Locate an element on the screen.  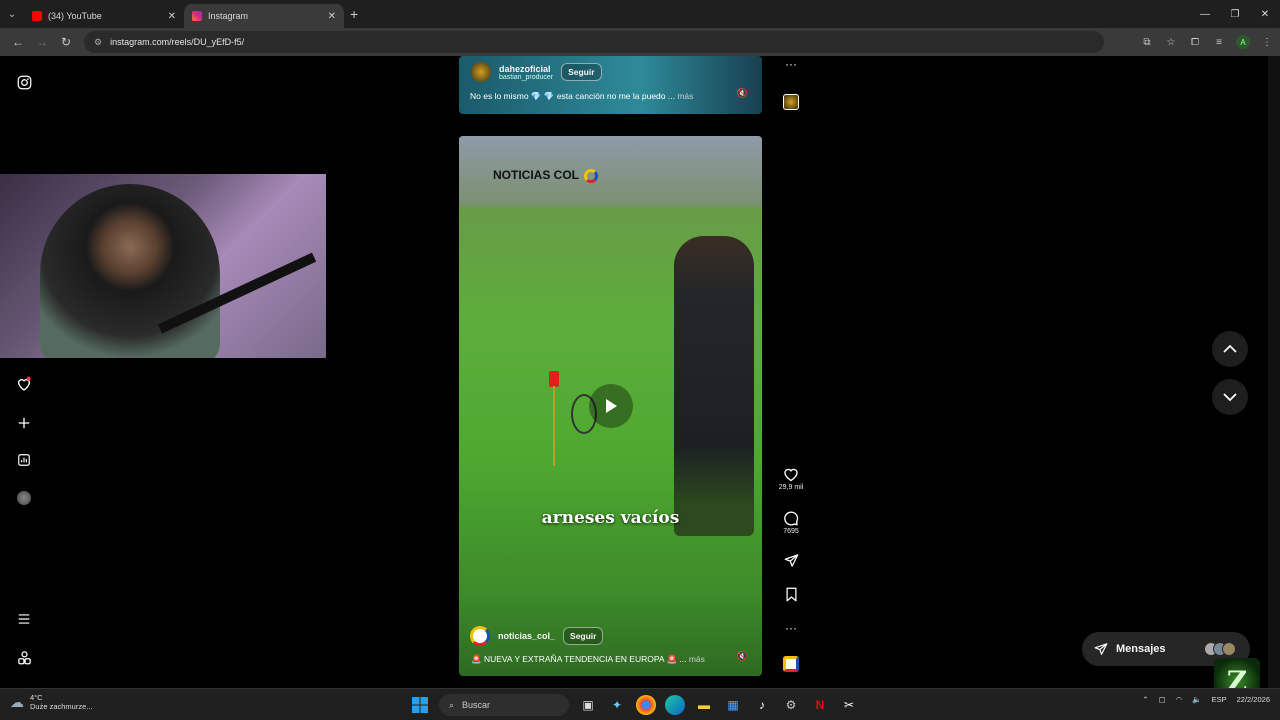
weather-temp: 4°C is located at coordinates (36, 697).